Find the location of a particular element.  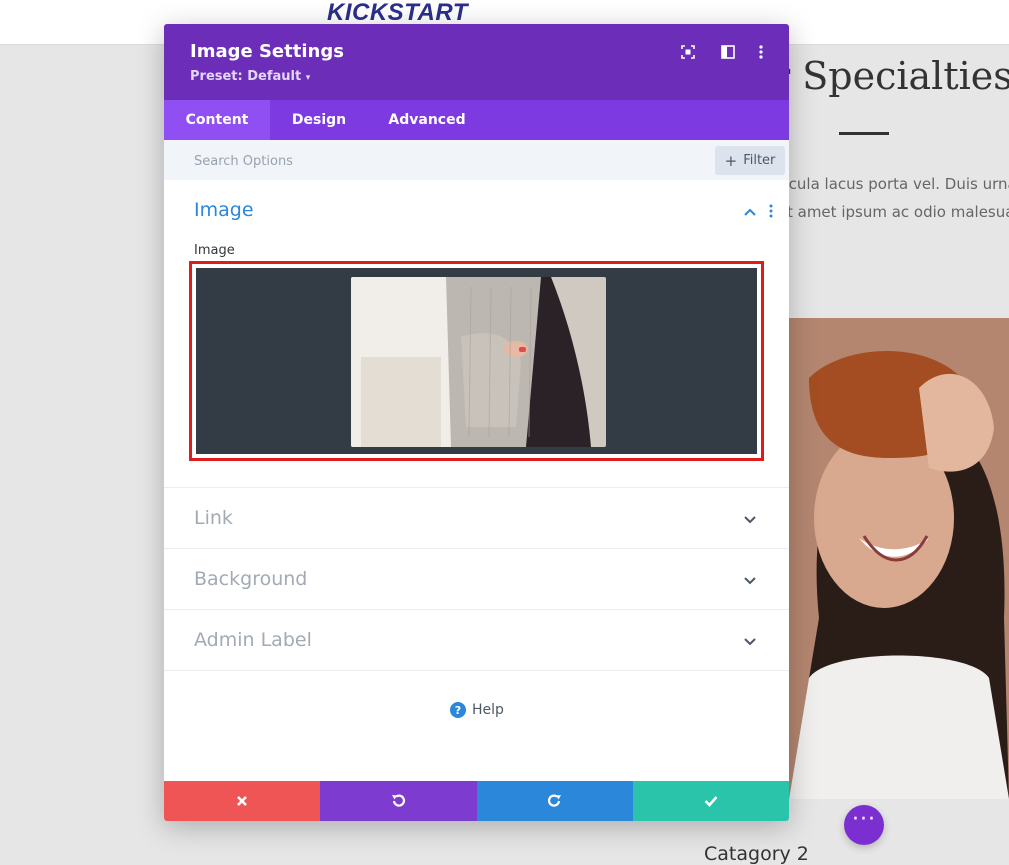

search-options-bar: + Filter is located at coordinates (476, 160).